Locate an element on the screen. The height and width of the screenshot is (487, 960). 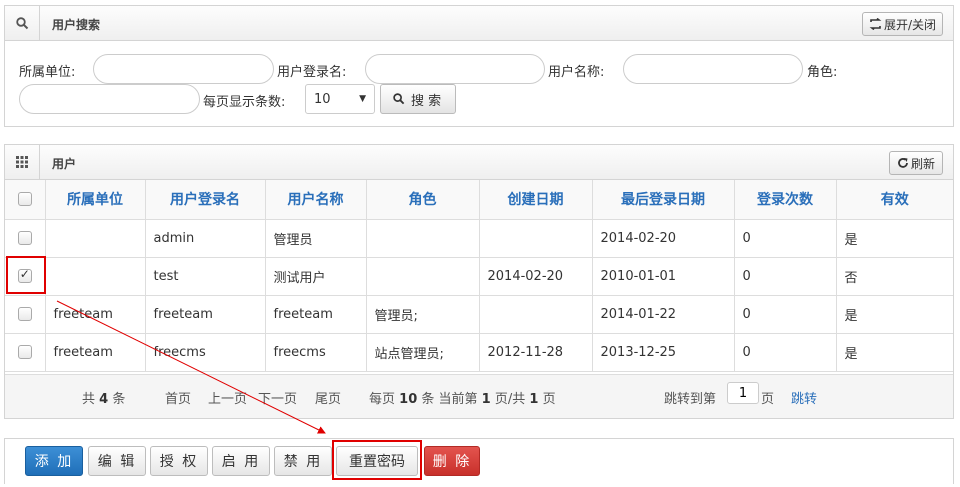
column-header: 登录次数 is located at coordinates (785, 200).